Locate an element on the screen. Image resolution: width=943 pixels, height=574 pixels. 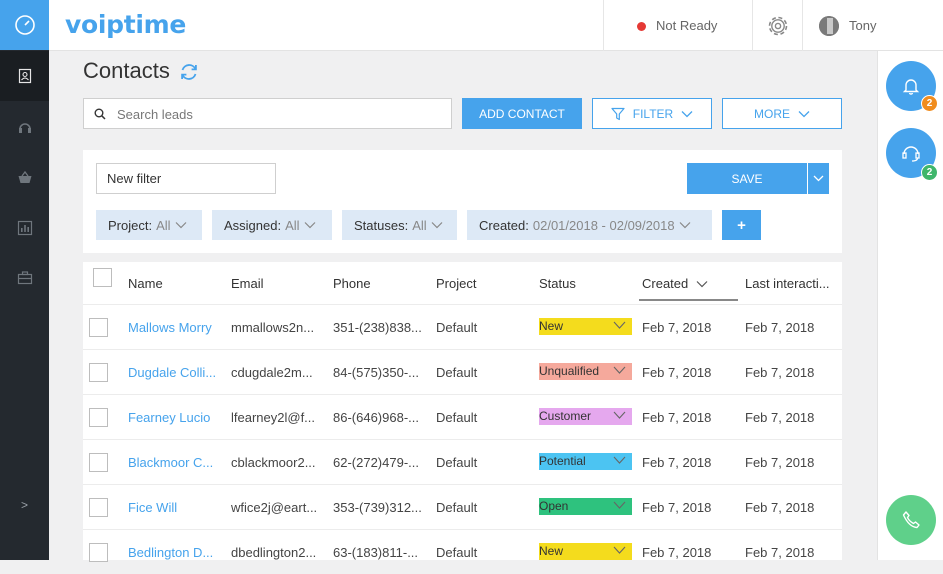
statuses-filter-chip: Statuses: All is located at coordinates (399, 225).